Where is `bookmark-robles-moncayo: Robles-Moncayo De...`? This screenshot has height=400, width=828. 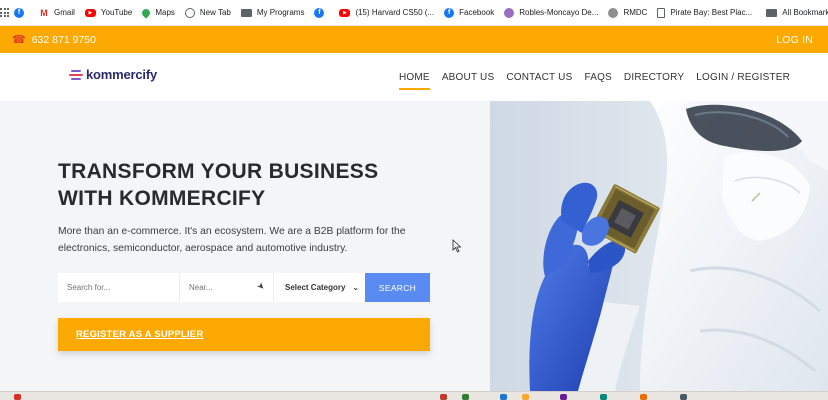 bookmark-robles-moncayo: Robles-Moncayo De... is located at coordinates (551, 13).